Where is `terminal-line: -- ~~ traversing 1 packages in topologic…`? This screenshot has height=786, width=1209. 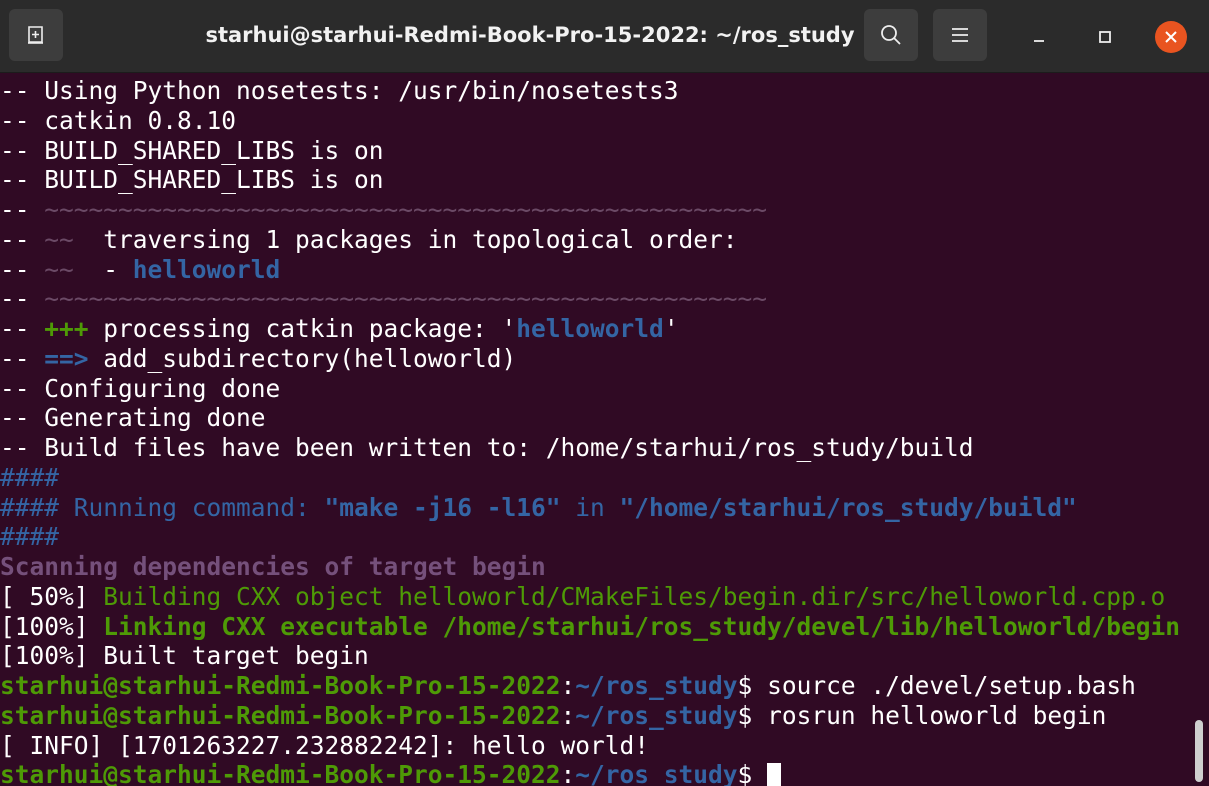 terminal-line: -- ~~ traversing 1 packages in topologic… is located at coordinates (604, 240).